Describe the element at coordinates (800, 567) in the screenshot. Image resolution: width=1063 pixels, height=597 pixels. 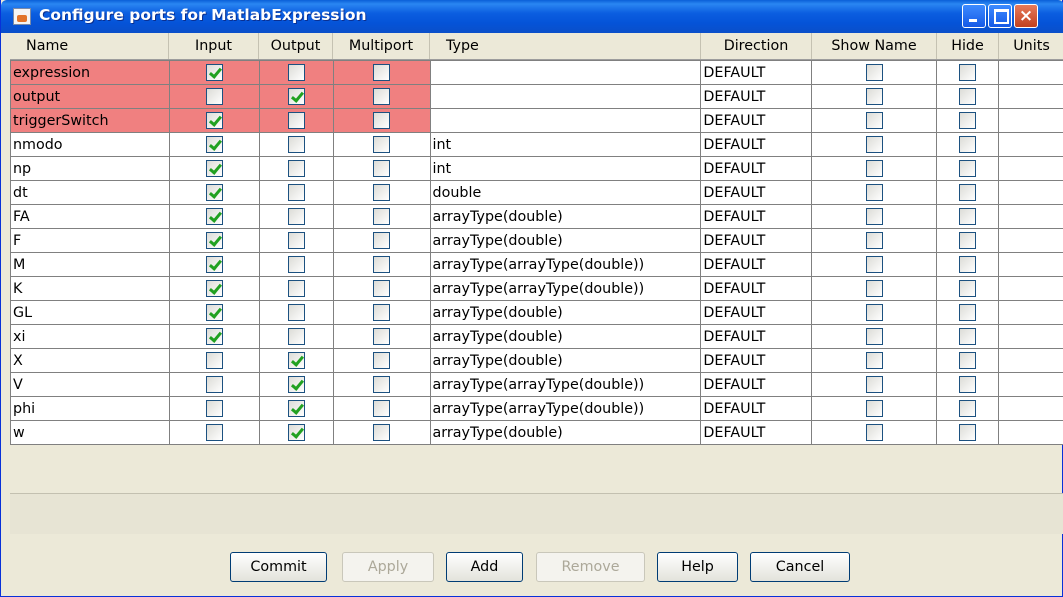
I see `cancel-button: Cancel` at that location.